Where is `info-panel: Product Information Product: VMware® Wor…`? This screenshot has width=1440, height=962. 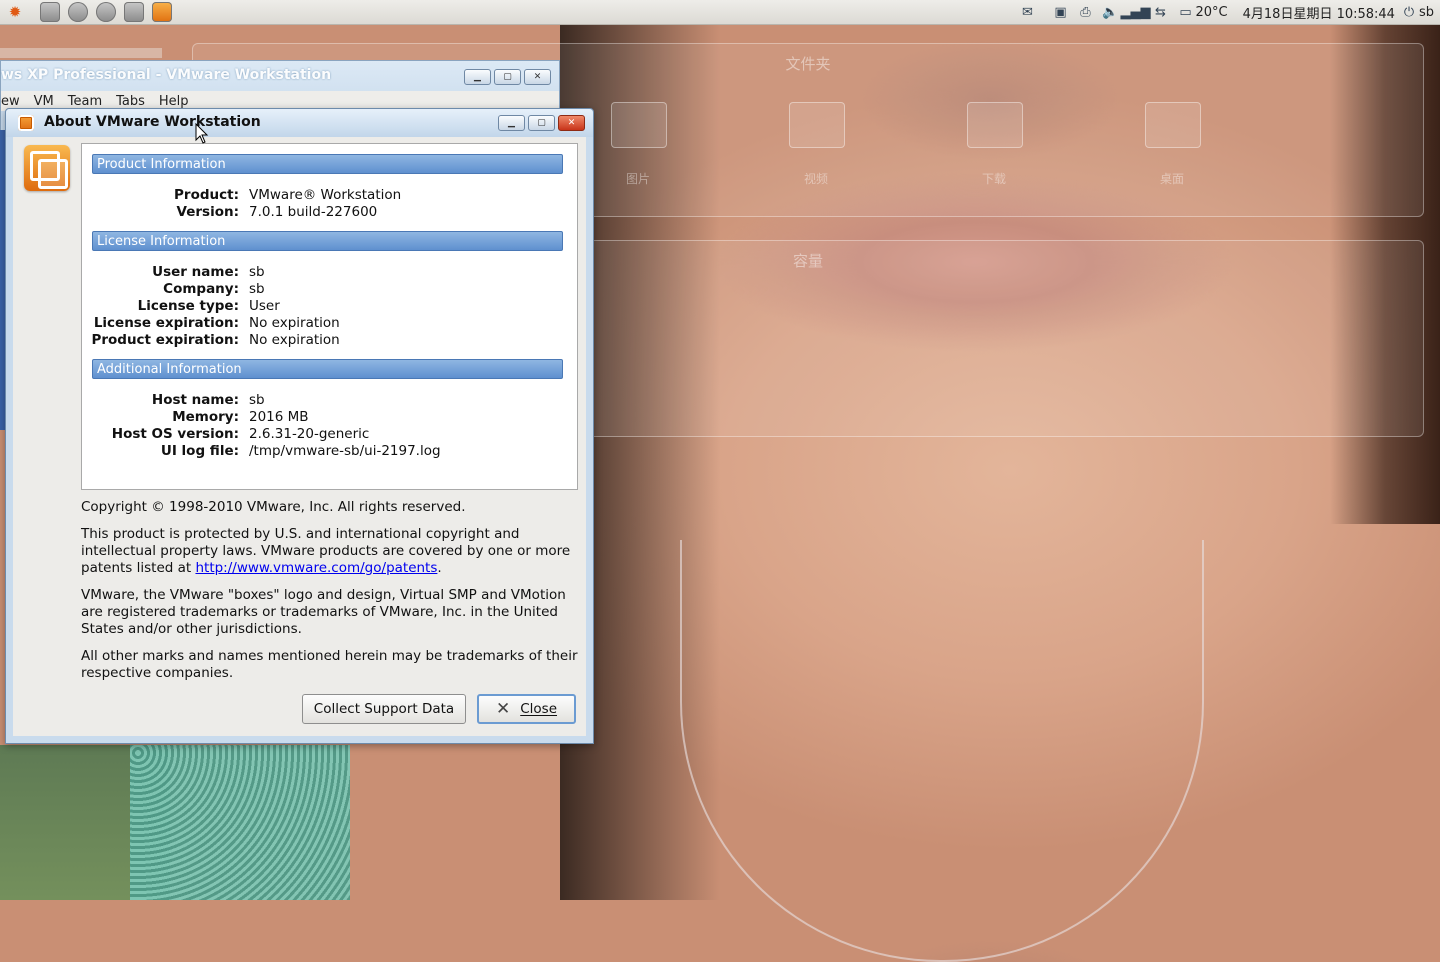
info-panel: Product Information Product: VMware® Wor… is located at coordinates (329, 316).